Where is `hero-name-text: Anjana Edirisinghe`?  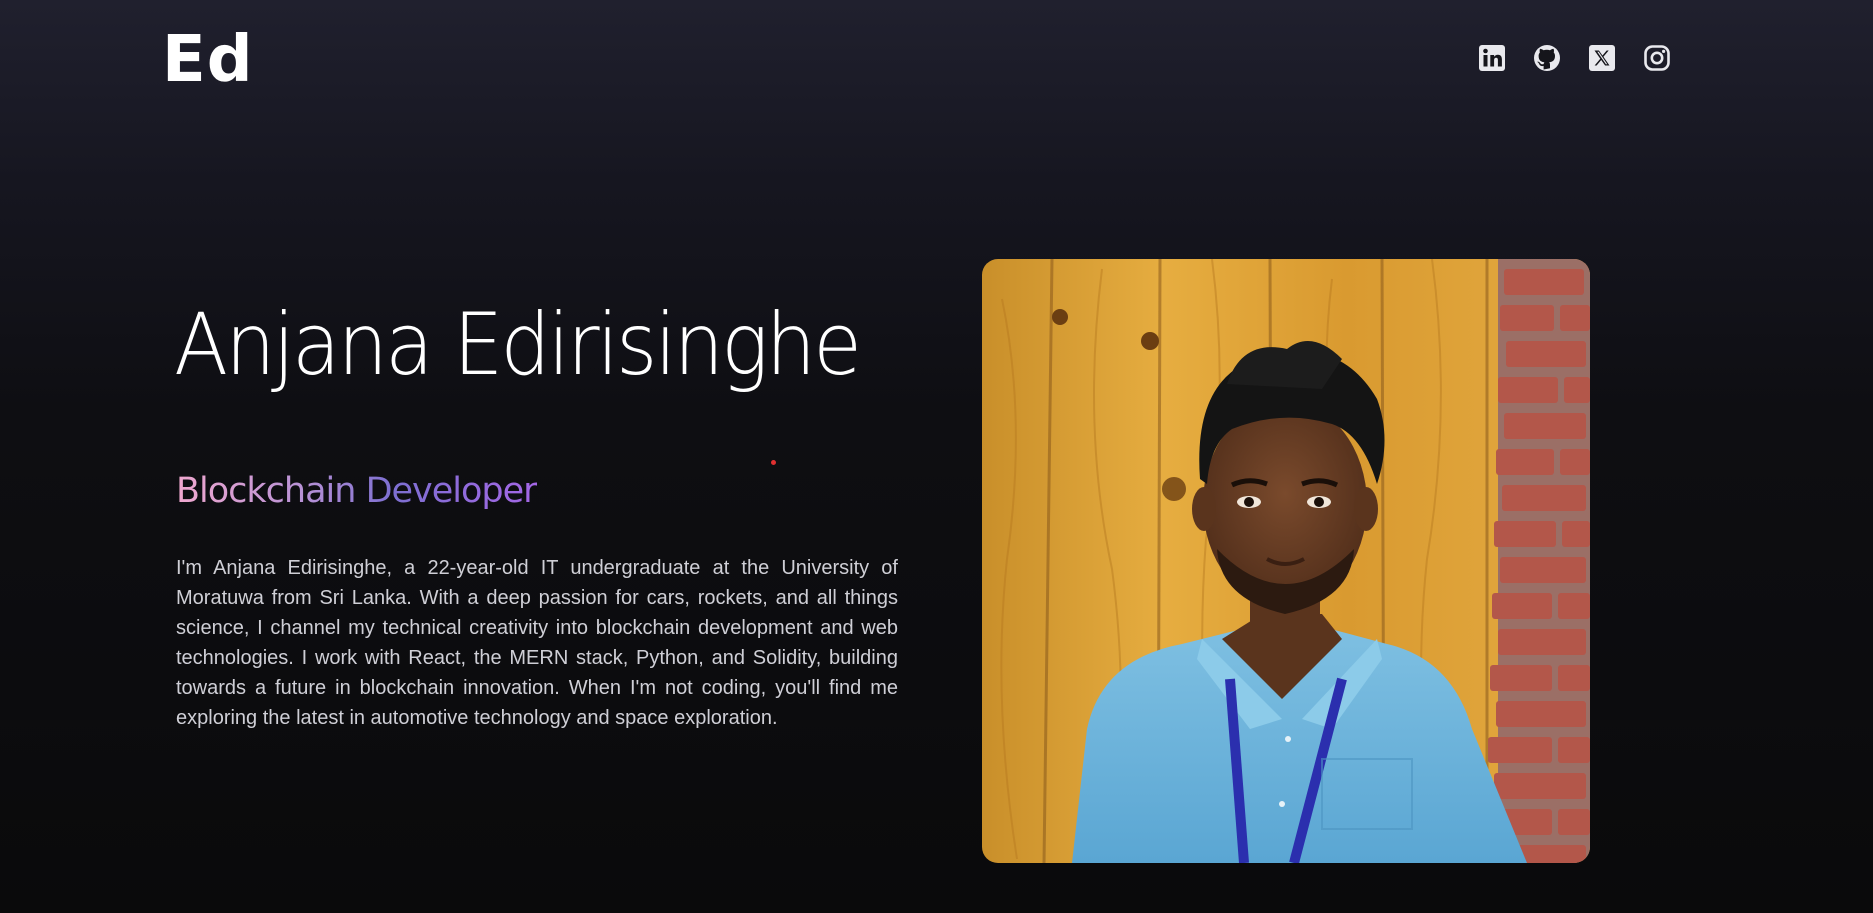 hero-name-text: Anjana Edirisinghe is located at coordinates (518, 345).